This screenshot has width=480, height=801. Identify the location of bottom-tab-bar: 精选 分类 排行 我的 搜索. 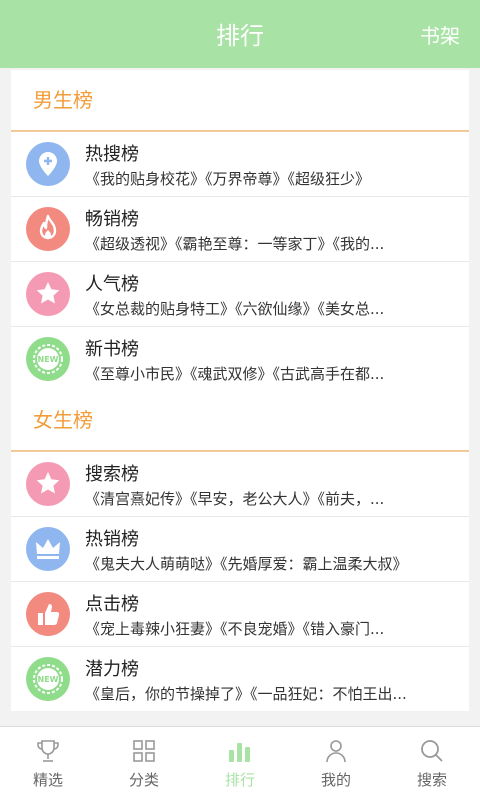
(240, 763).